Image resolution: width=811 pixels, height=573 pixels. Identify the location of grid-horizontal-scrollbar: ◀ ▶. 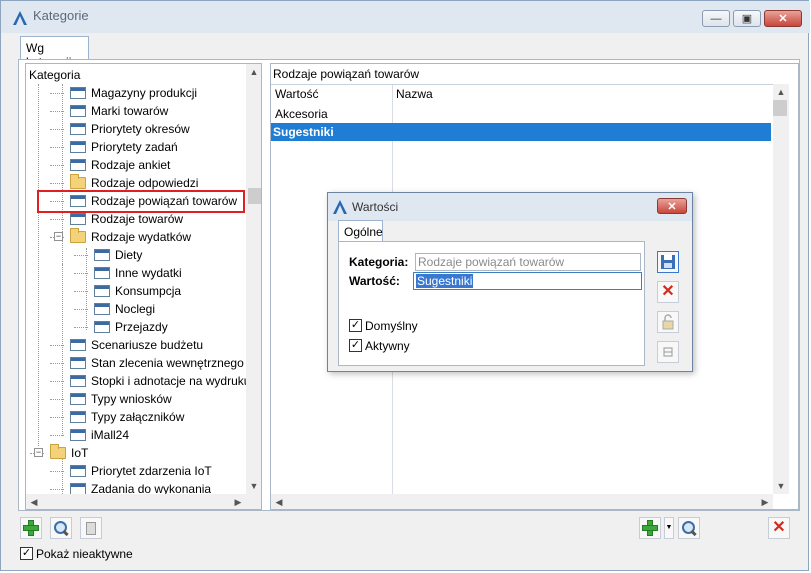
(522, 501).